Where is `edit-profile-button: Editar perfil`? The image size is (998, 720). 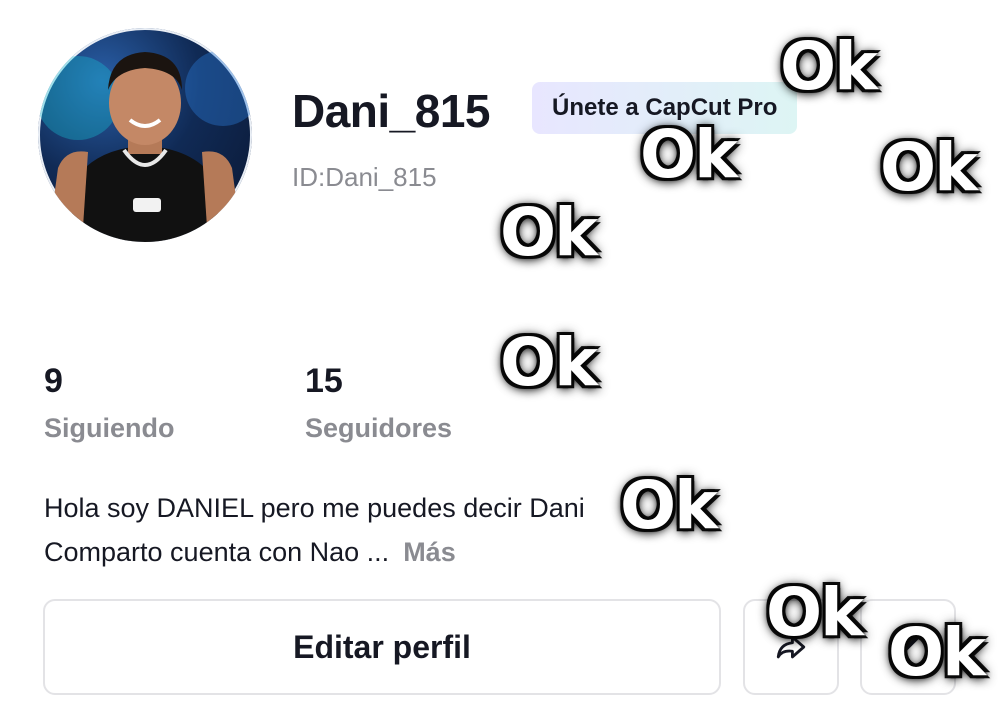 edit-profile-button: Editar perfil is located at coordinates (382, 647).